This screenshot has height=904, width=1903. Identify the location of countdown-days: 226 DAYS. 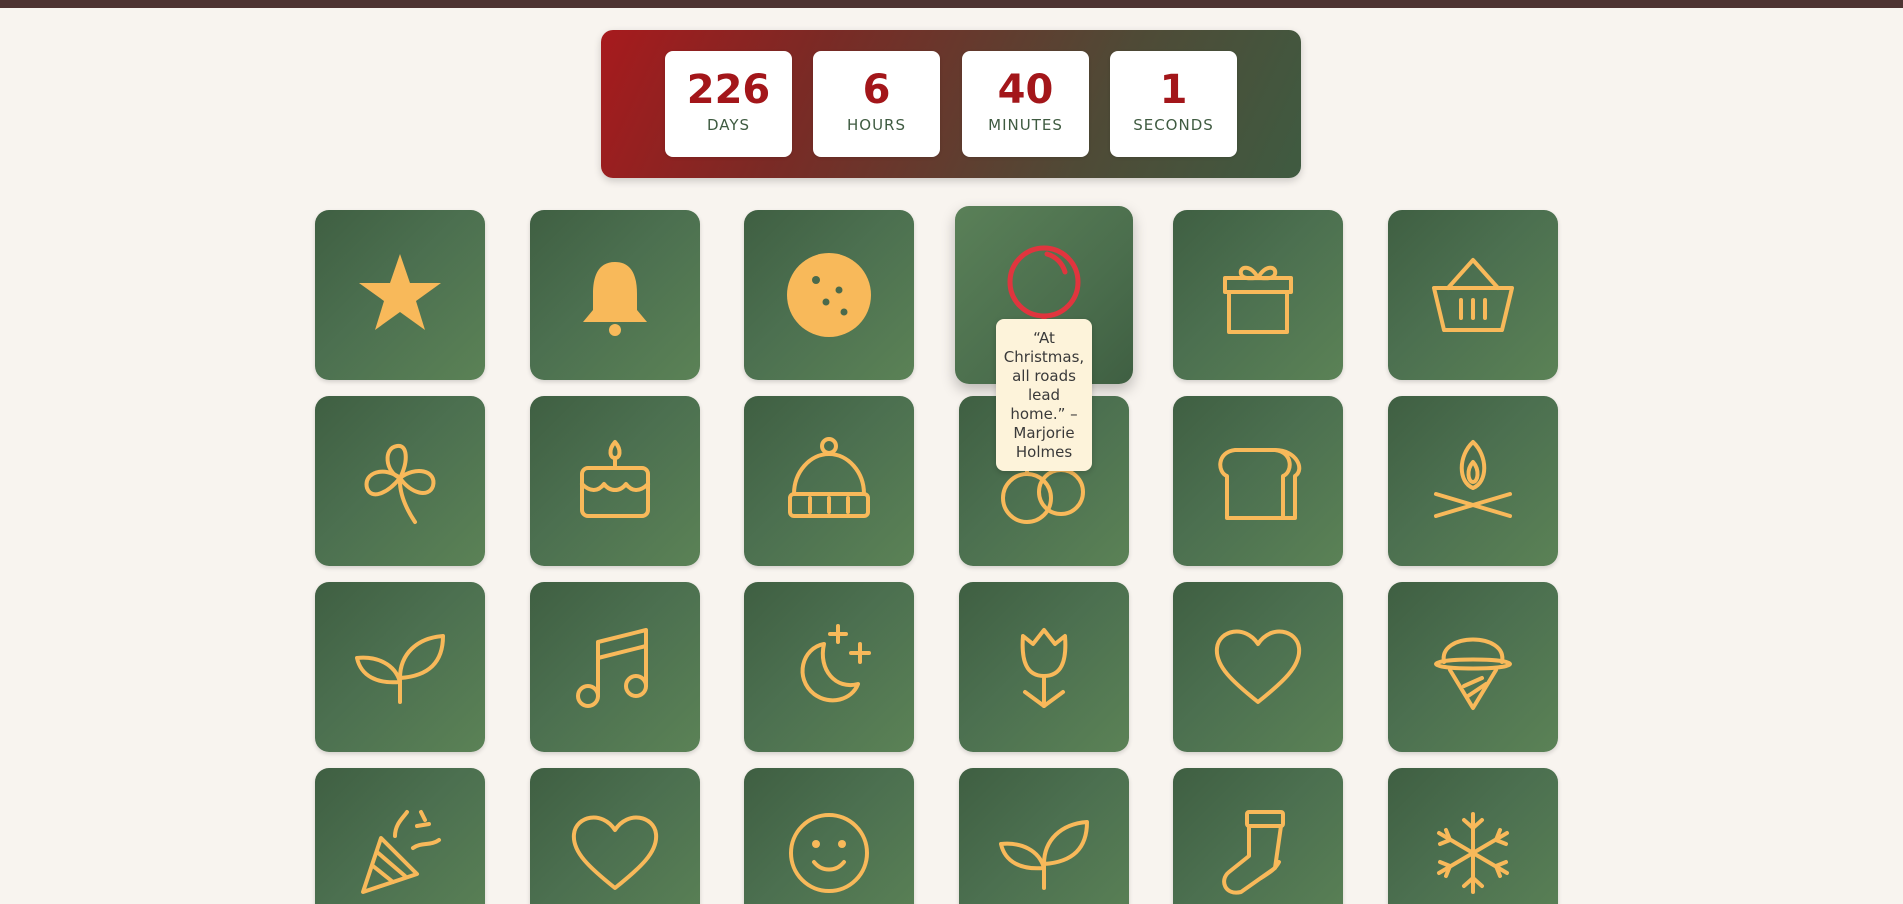
(728, 104).